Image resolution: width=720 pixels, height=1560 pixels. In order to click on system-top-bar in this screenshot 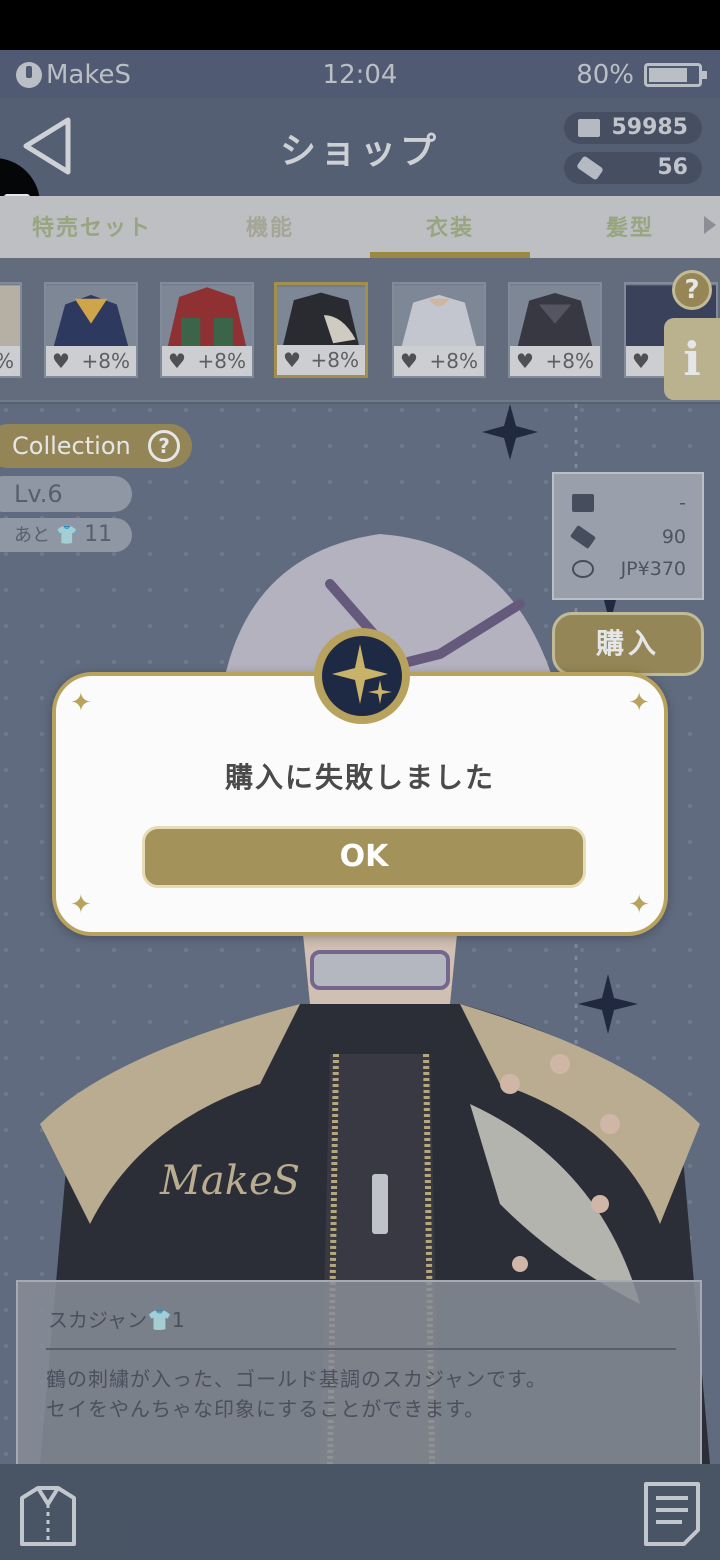, I will do `click(360, 25)`.